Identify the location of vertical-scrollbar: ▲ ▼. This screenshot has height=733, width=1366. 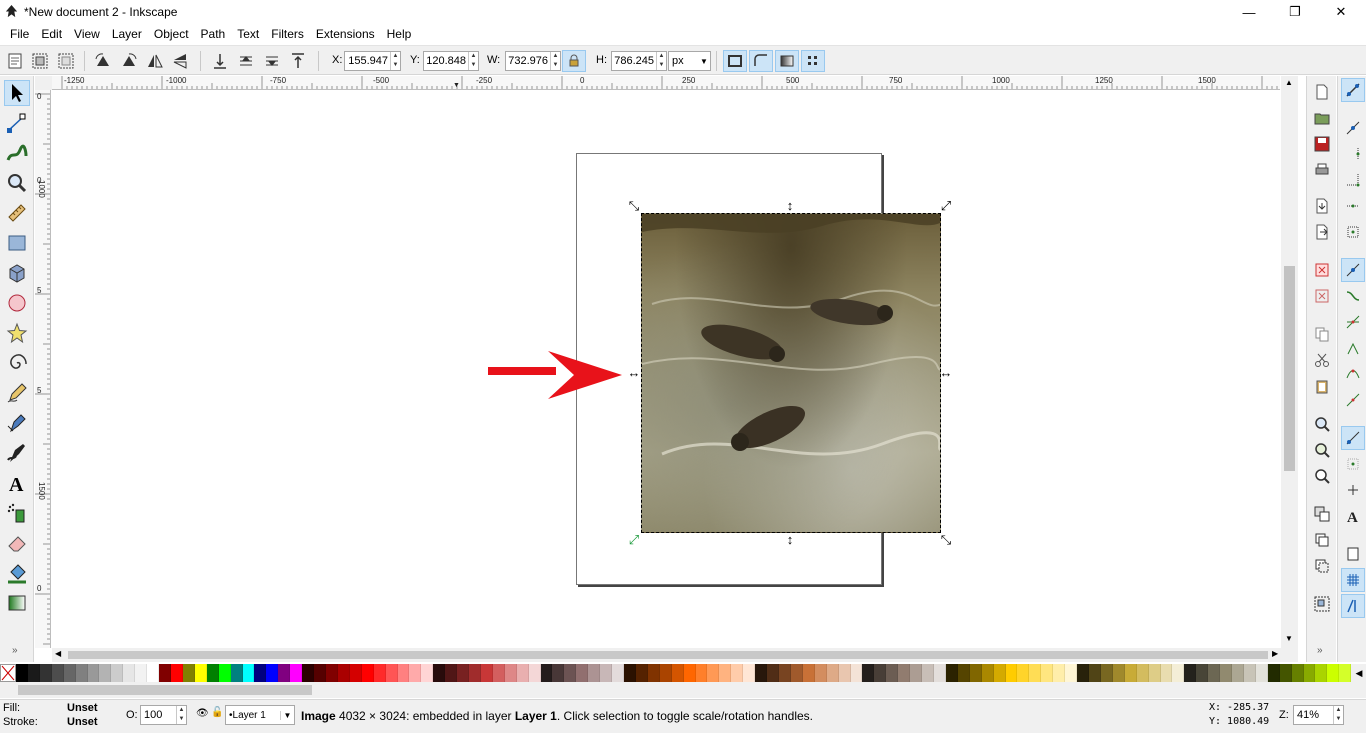
(1289, 362).